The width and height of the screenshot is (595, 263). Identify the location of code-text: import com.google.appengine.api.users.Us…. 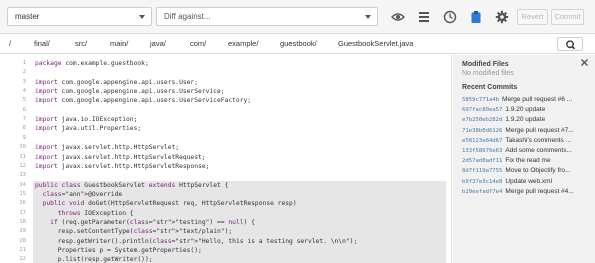
(117, 82).